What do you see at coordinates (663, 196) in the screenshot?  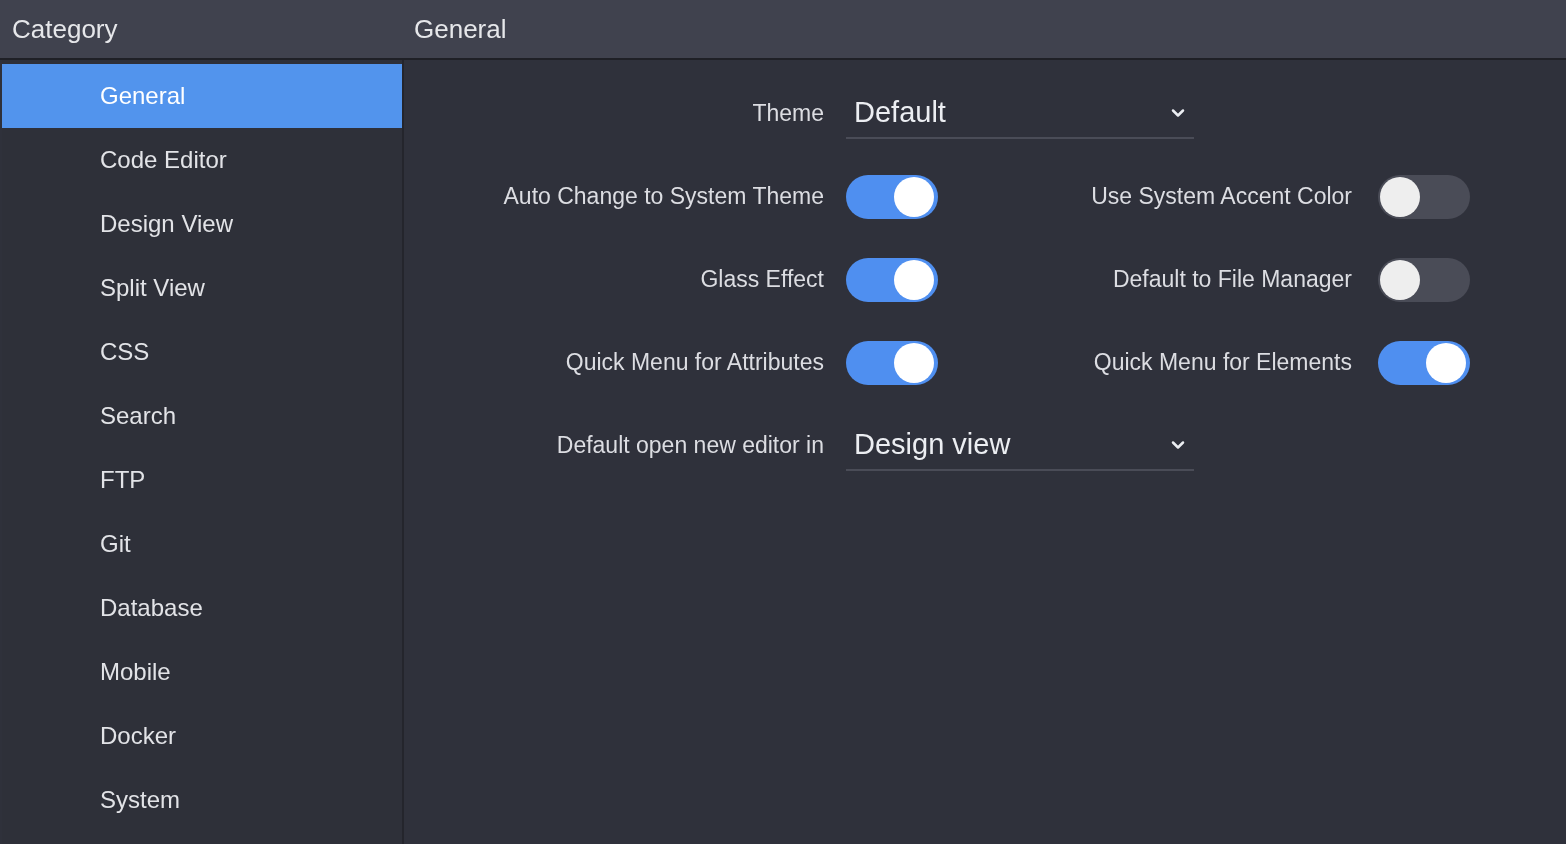 I see `setting-label: Auto Change to System Theme` at bounding box center [663, 196].